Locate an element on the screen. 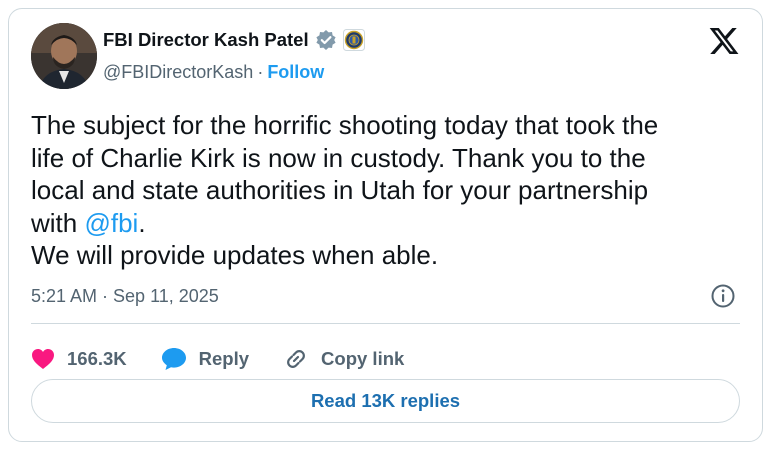 Image resolution: width=775 pixels, height=453 pixels. read-replies-button: Read 13K replies is located at coordinates (385, 401).